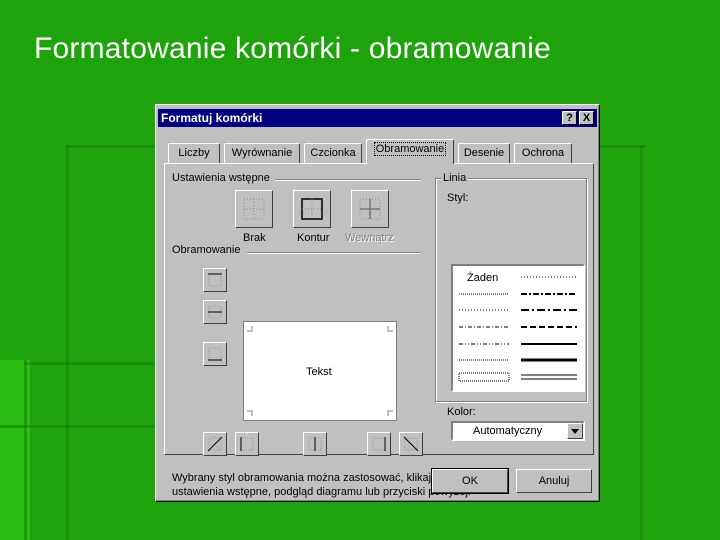  I want to click on border-right-icon, so click(379, 444).